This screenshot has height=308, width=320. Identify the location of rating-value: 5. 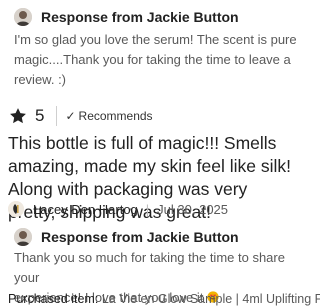
(40, 115).